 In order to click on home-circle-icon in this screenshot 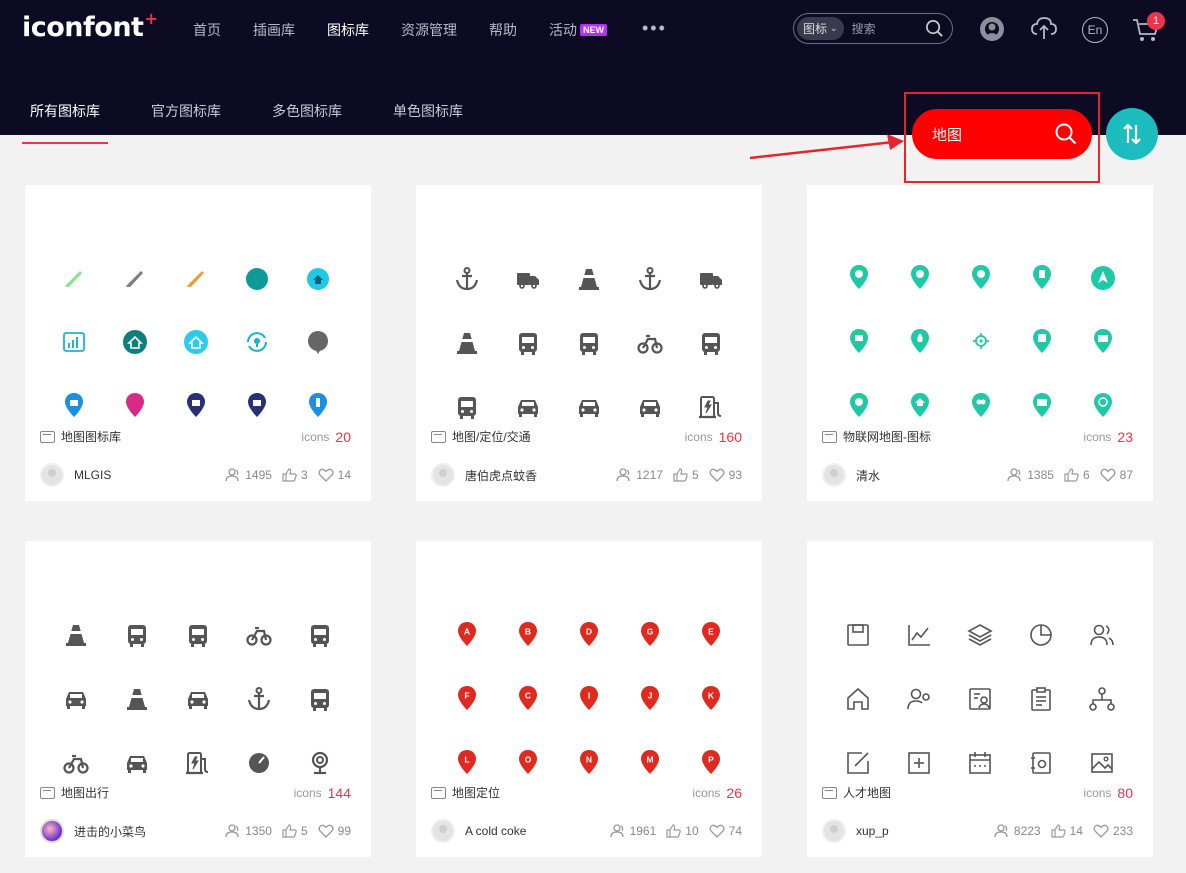, I will do `click(318, 279)`.